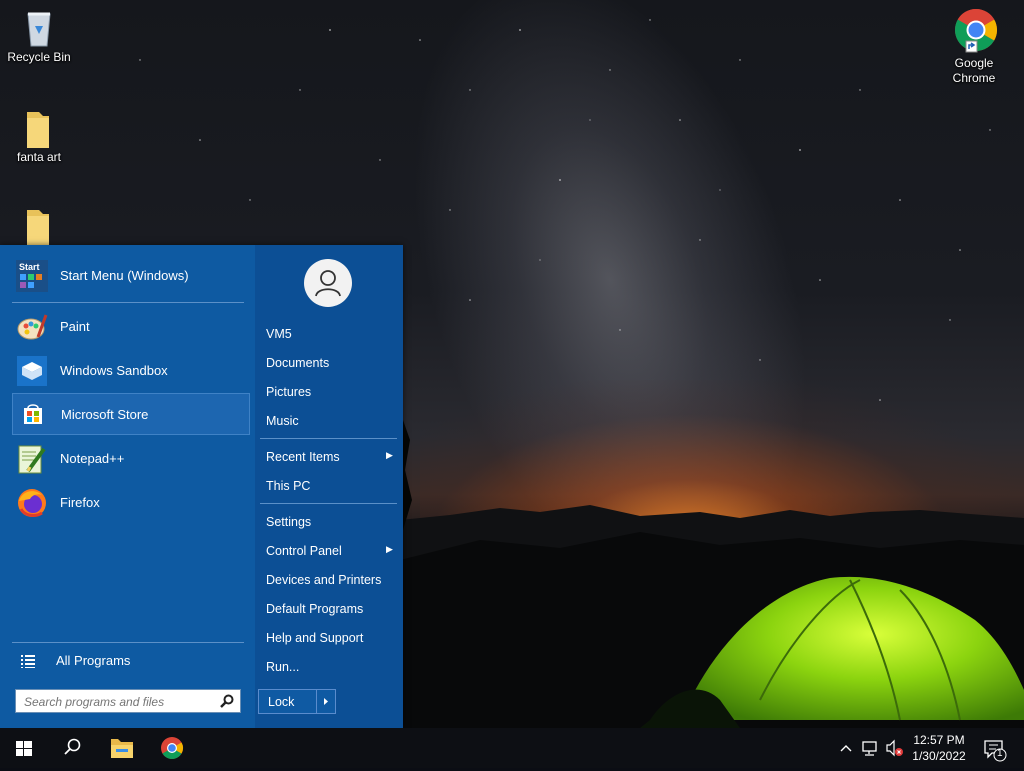 Image resolution: width=1024 pixels, height=771 pixels. I want to click on program-label: Windows Sandbox, so click(114, 370).